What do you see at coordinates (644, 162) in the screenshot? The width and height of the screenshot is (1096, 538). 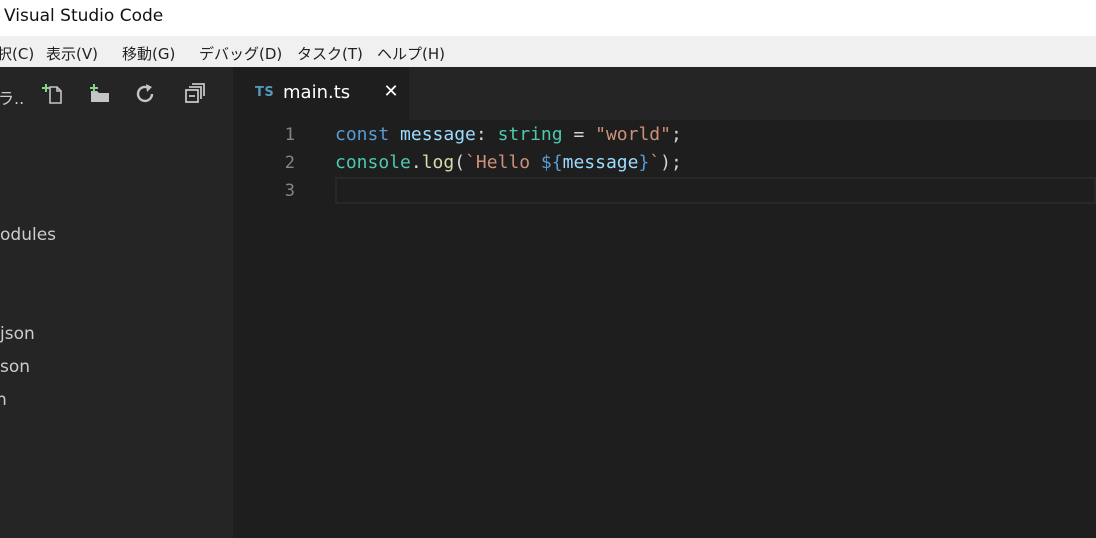 I see `code-token: }` at bounding box center [644, 162].